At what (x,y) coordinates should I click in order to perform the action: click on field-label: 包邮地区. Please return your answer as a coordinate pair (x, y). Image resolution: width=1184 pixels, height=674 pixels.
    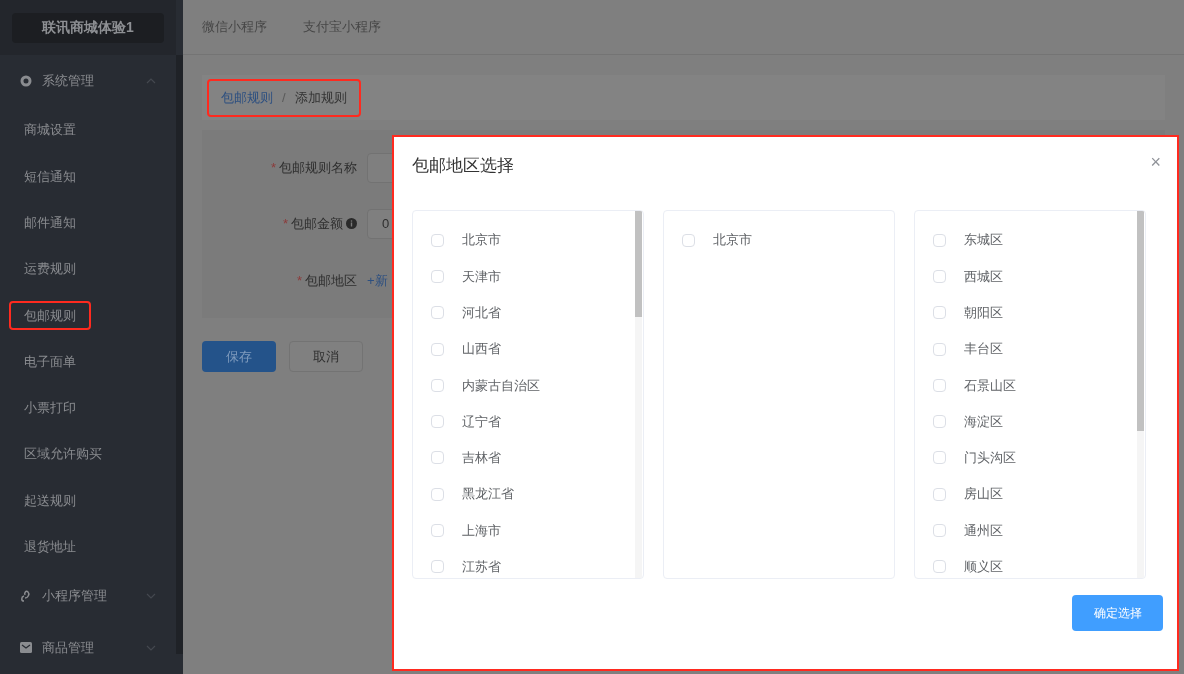
    Looking at the image, I should click on (331, 280).